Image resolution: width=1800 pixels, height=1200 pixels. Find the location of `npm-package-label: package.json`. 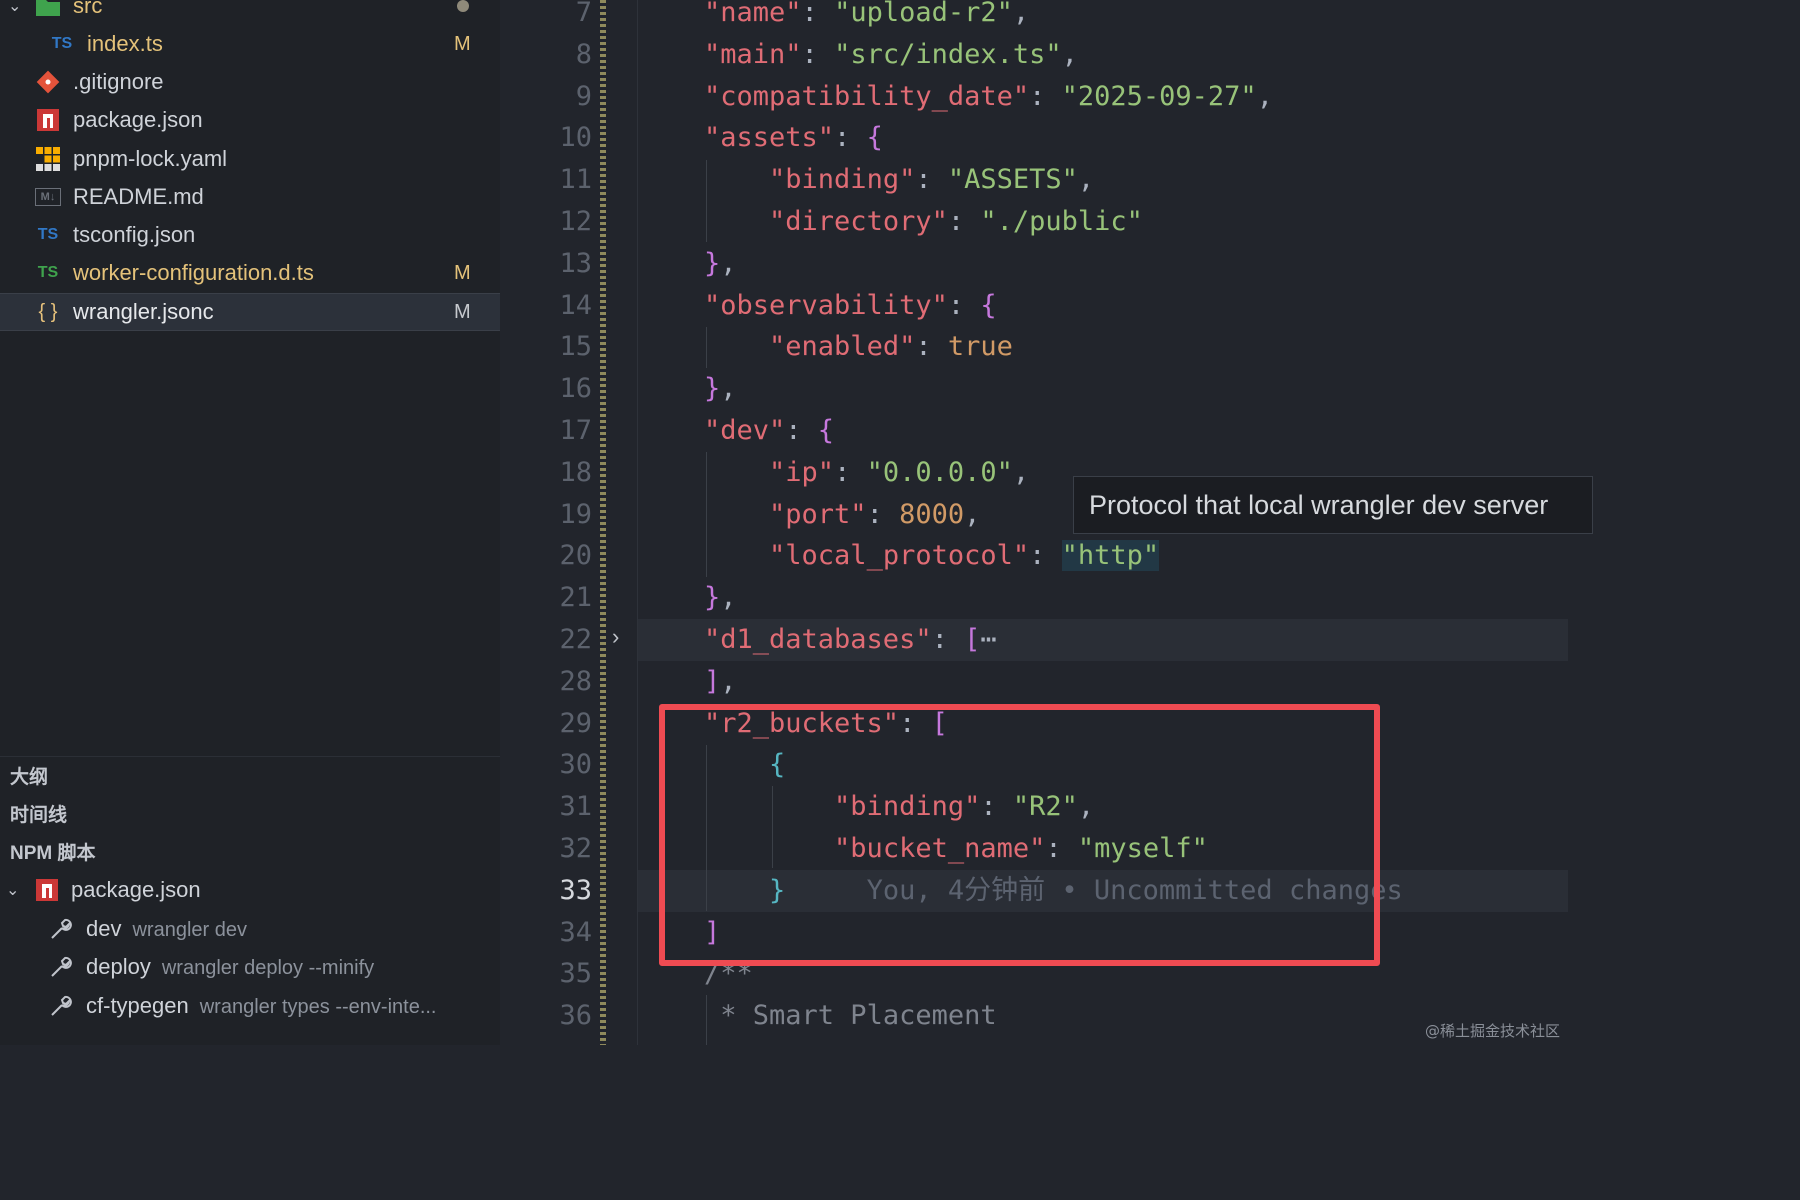

npm-package-label: package.json is located at coordinates (136, 889).